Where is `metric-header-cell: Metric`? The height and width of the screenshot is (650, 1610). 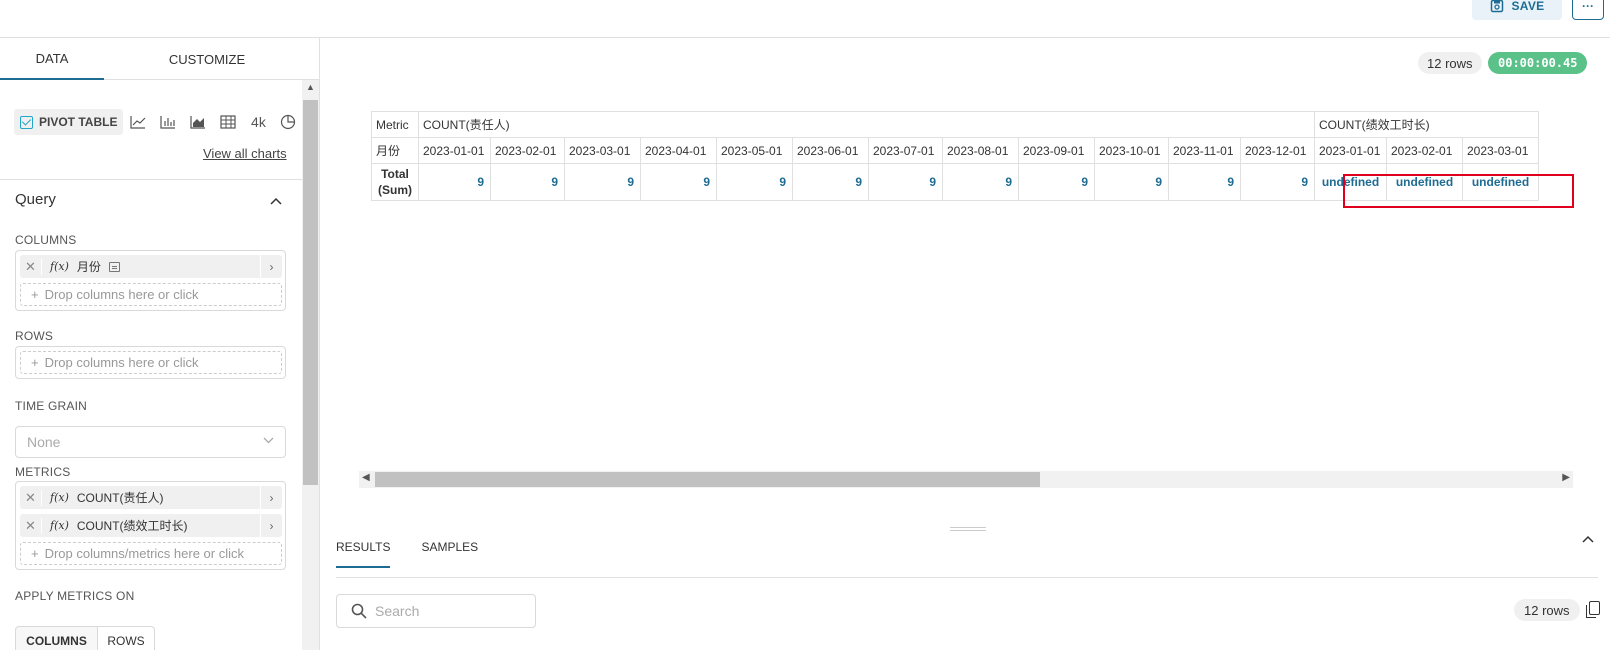
metric-header-cell: Metric is located at coordinates (395, 124).